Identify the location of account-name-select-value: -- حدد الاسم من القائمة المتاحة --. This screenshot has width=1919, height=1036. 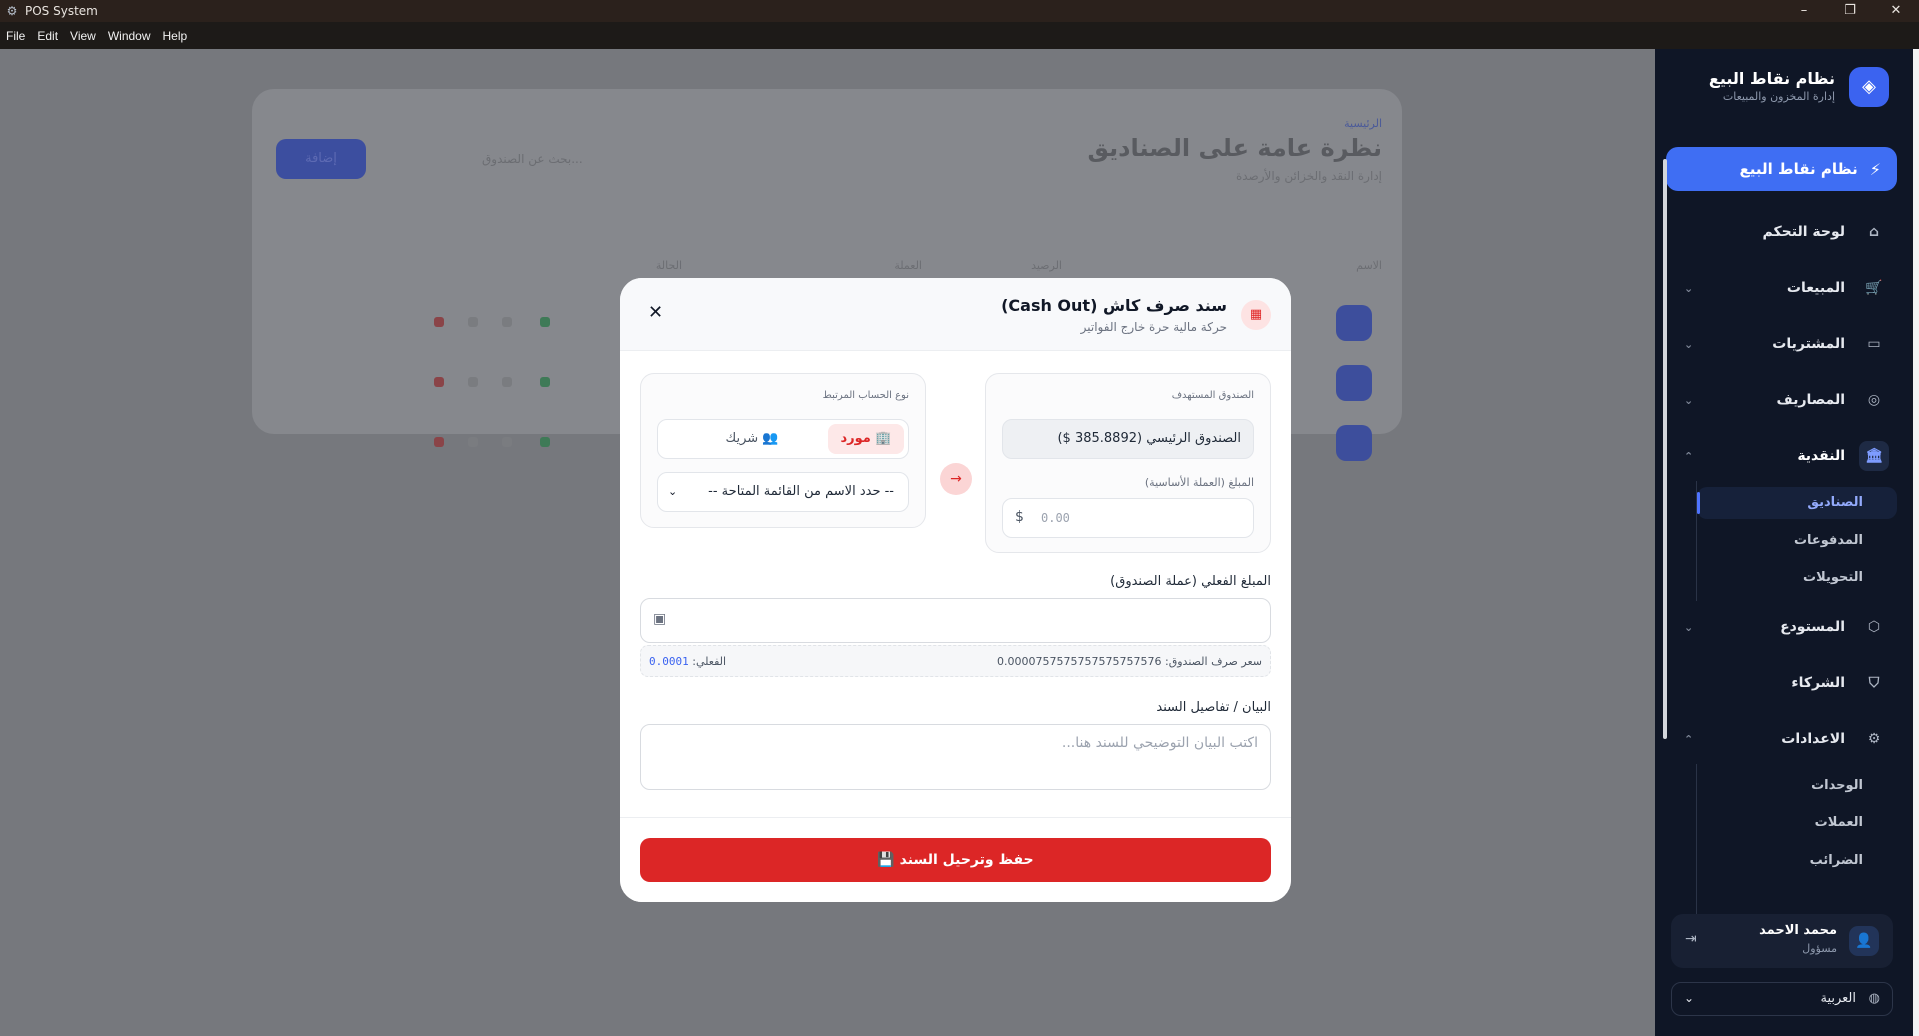
(801, 491).